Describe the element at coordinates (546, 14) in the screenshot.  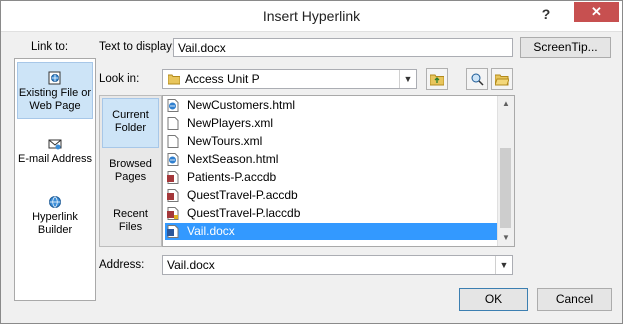
I see `help-button: ?` at that location.